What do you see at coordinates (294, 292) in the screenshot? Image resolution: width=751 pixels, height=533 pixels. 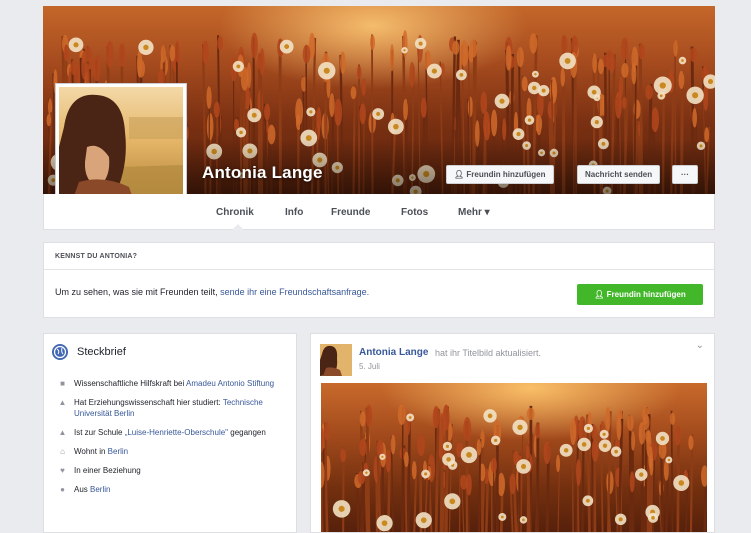 I see `send-friend-request-link: sende ihr eine Freundschaftsanfrage.` at bounding box center [294, 292].